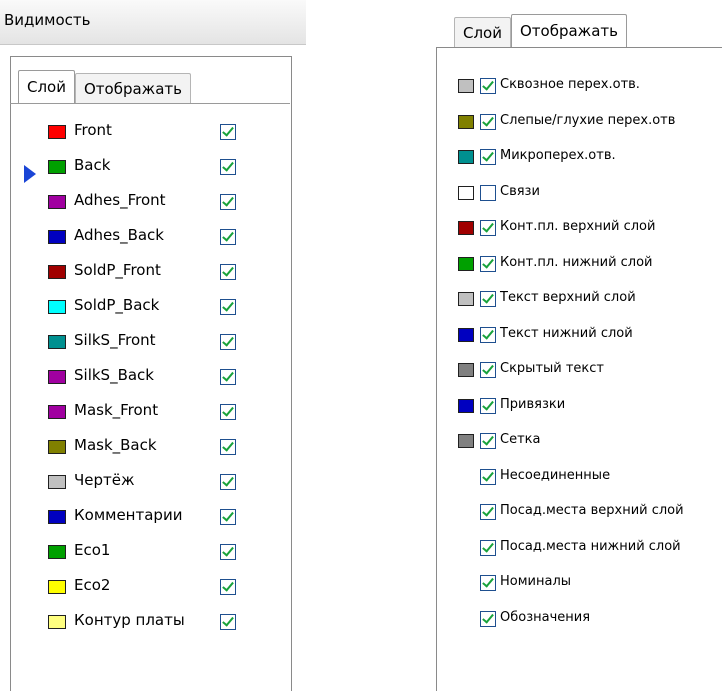 This screenshot has width=722, height=691. Describe the element at coordinates (129, 620) in the screenshot. I see `layer-name: Контур платы` at that location.